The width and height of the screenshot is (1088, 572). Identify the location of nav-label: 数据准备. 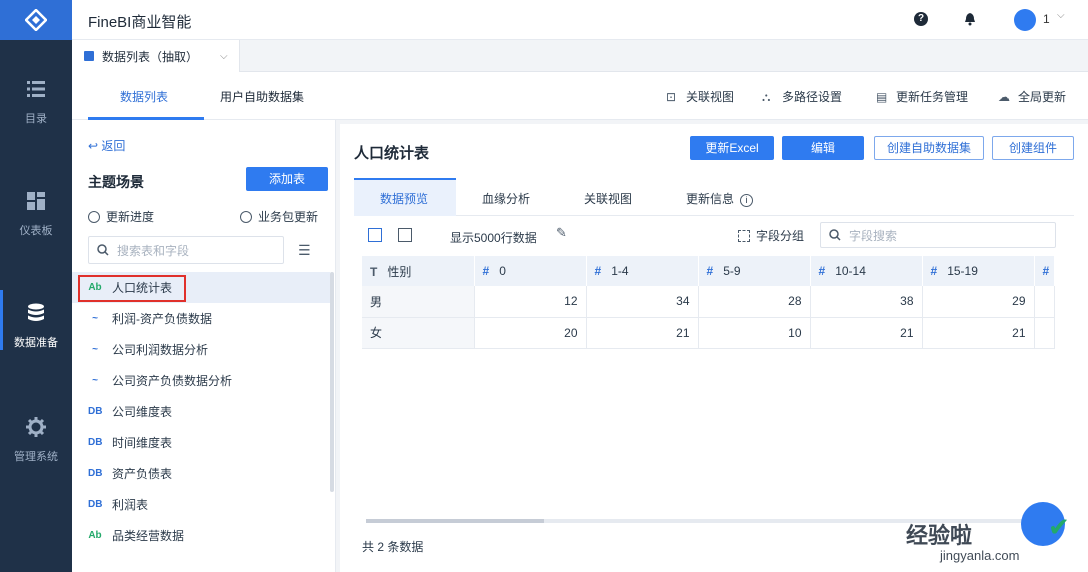
(36, 343).